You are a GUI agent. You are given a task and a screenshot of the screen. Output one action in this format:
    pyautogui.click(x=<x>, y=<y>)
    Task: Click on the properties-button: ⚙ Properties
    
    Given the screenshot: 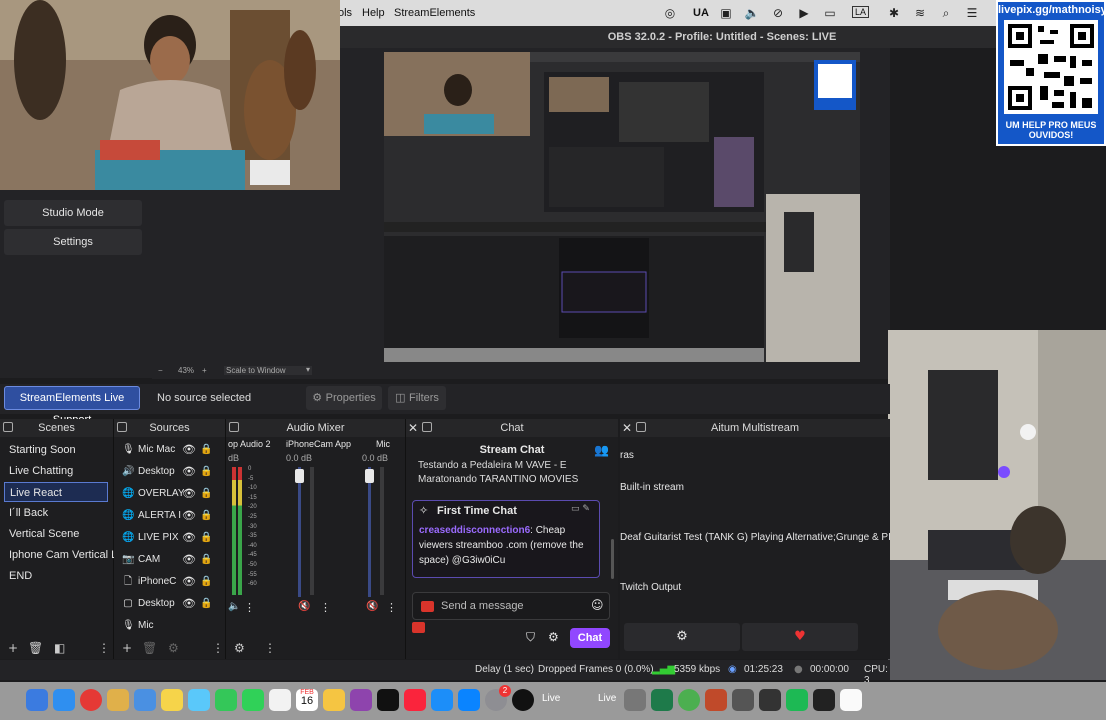 What is the action you would take?
    pyautogui.click(x=344, y=398)
    